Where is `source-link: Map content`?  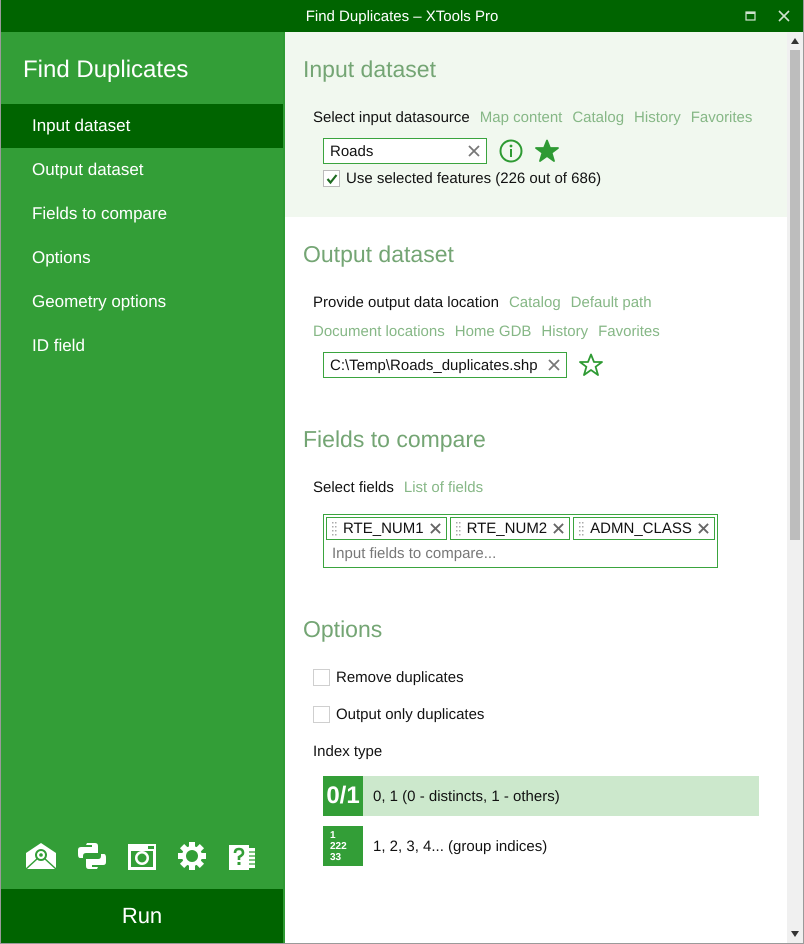
source-link: Map content is located at coordinates (521, 117).